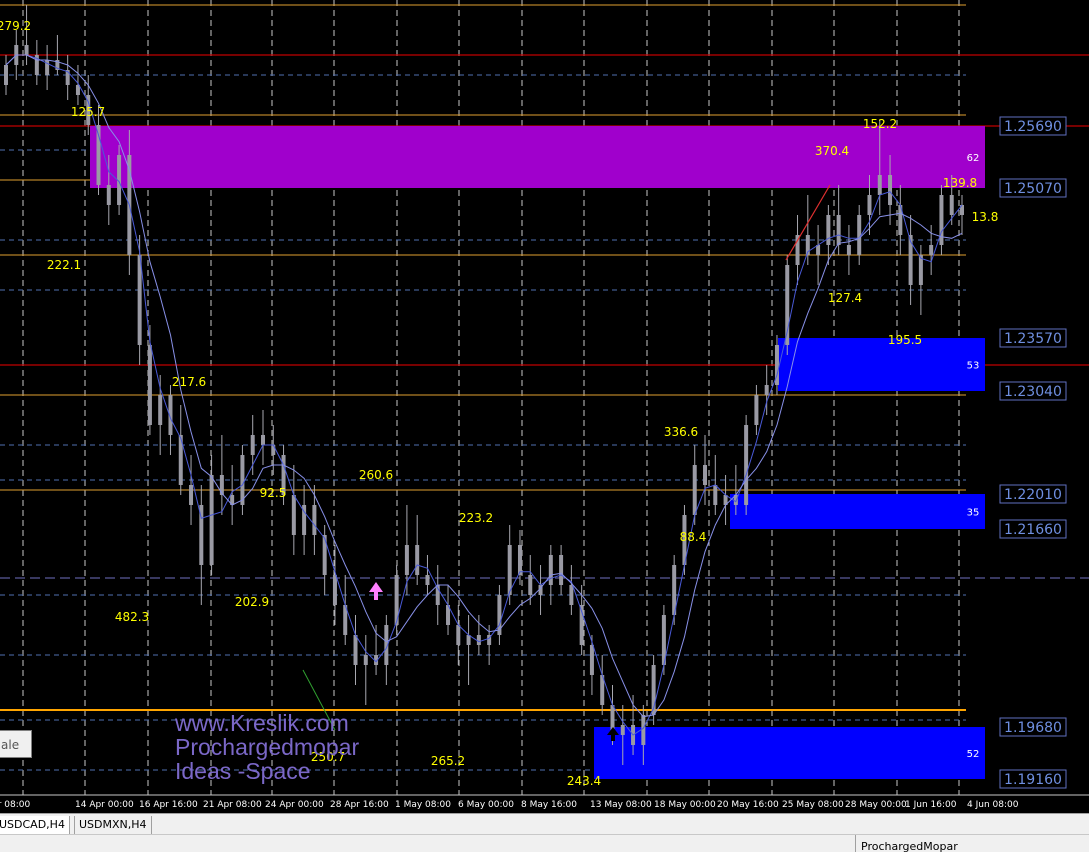 This screenshot has height=852, width=1089. What do you see at coordinates (973, 754) in the screenshot?
I see `zone-label: 52` at bounding box center [973, 754].